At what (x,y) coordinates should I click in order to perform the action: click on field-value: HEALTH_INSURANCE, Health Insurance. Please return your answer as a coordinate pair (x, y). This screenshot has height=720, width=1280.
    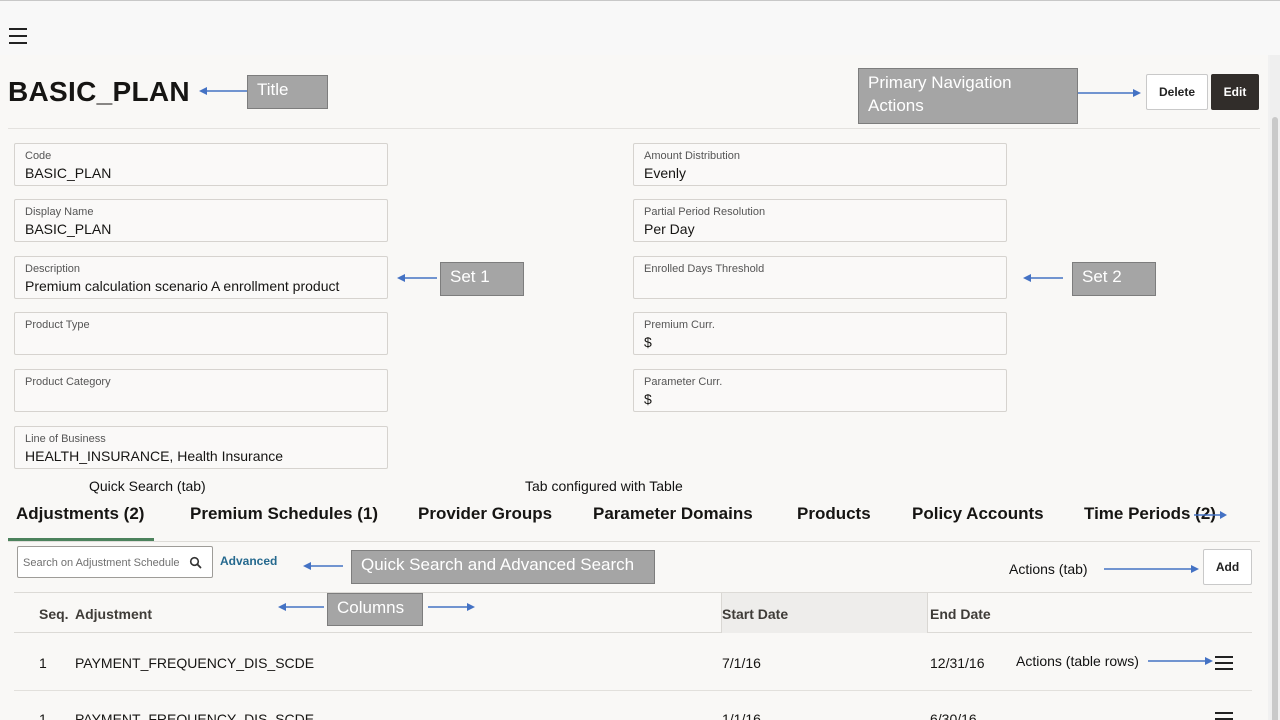
    Looking at the image, I should click on (154, 456).